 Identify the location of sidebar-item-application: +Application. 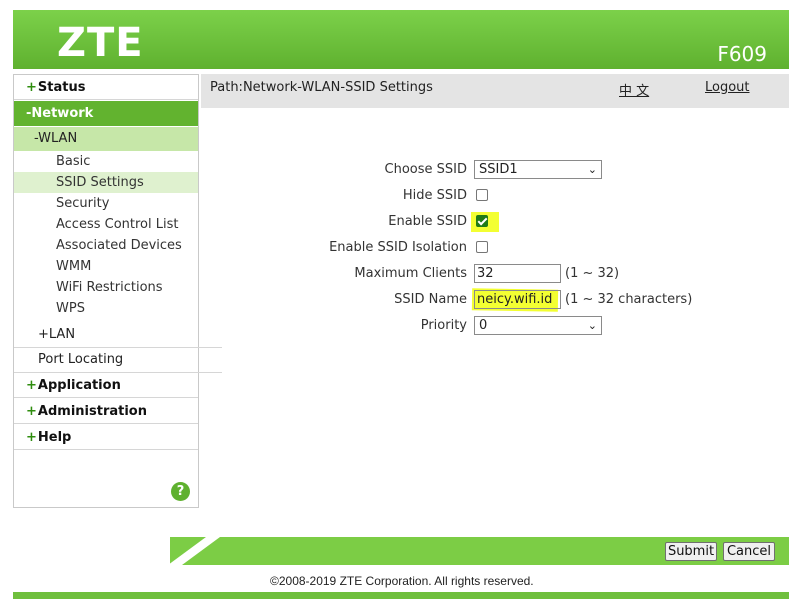
(106, 385).